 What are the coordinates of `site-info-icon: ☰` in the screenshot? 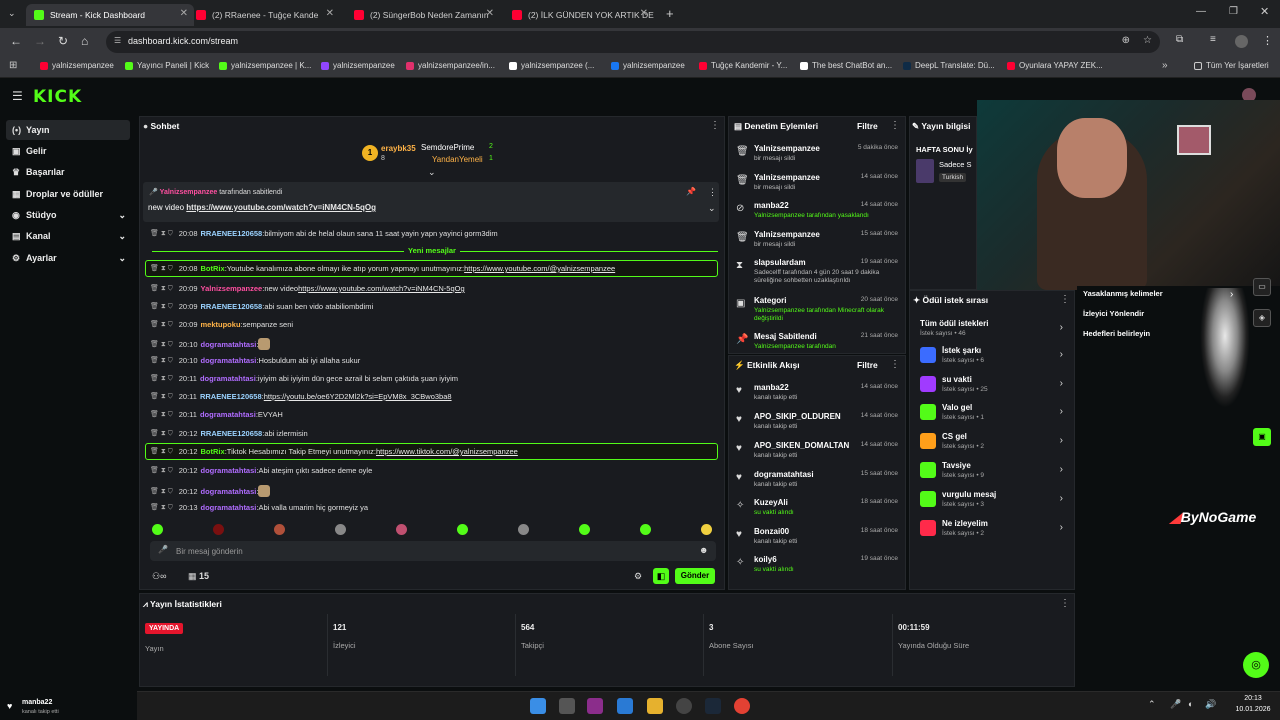 It's located at (117, 40).